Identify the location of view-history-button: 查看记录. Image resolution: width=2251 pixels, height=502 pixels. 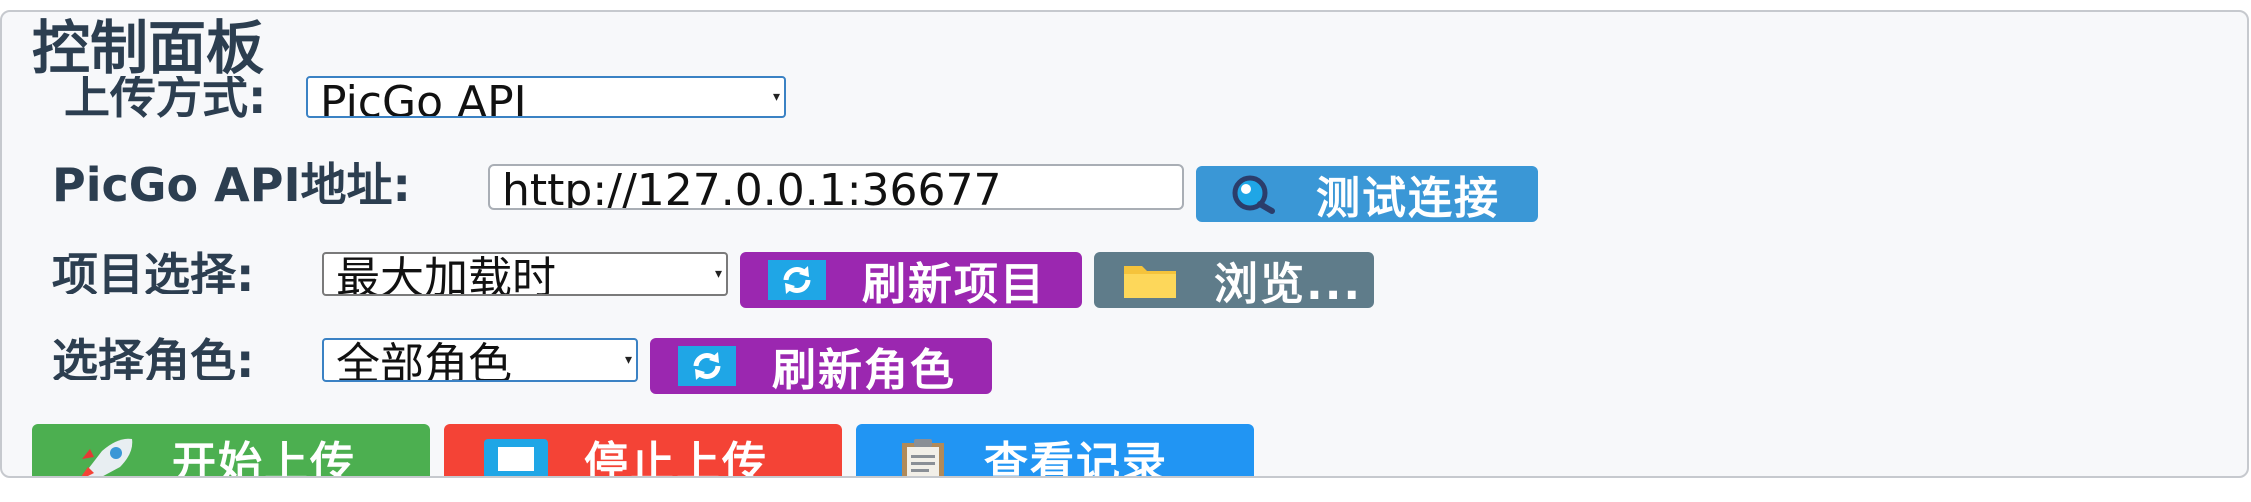
(1055, 451).